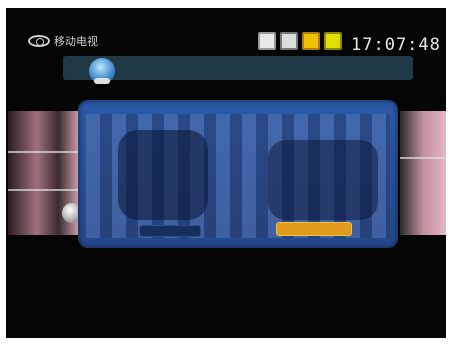 Image resolution: width=452 pixels, height=345 pixels. I want to click on cancel-button, so click(170, 231).